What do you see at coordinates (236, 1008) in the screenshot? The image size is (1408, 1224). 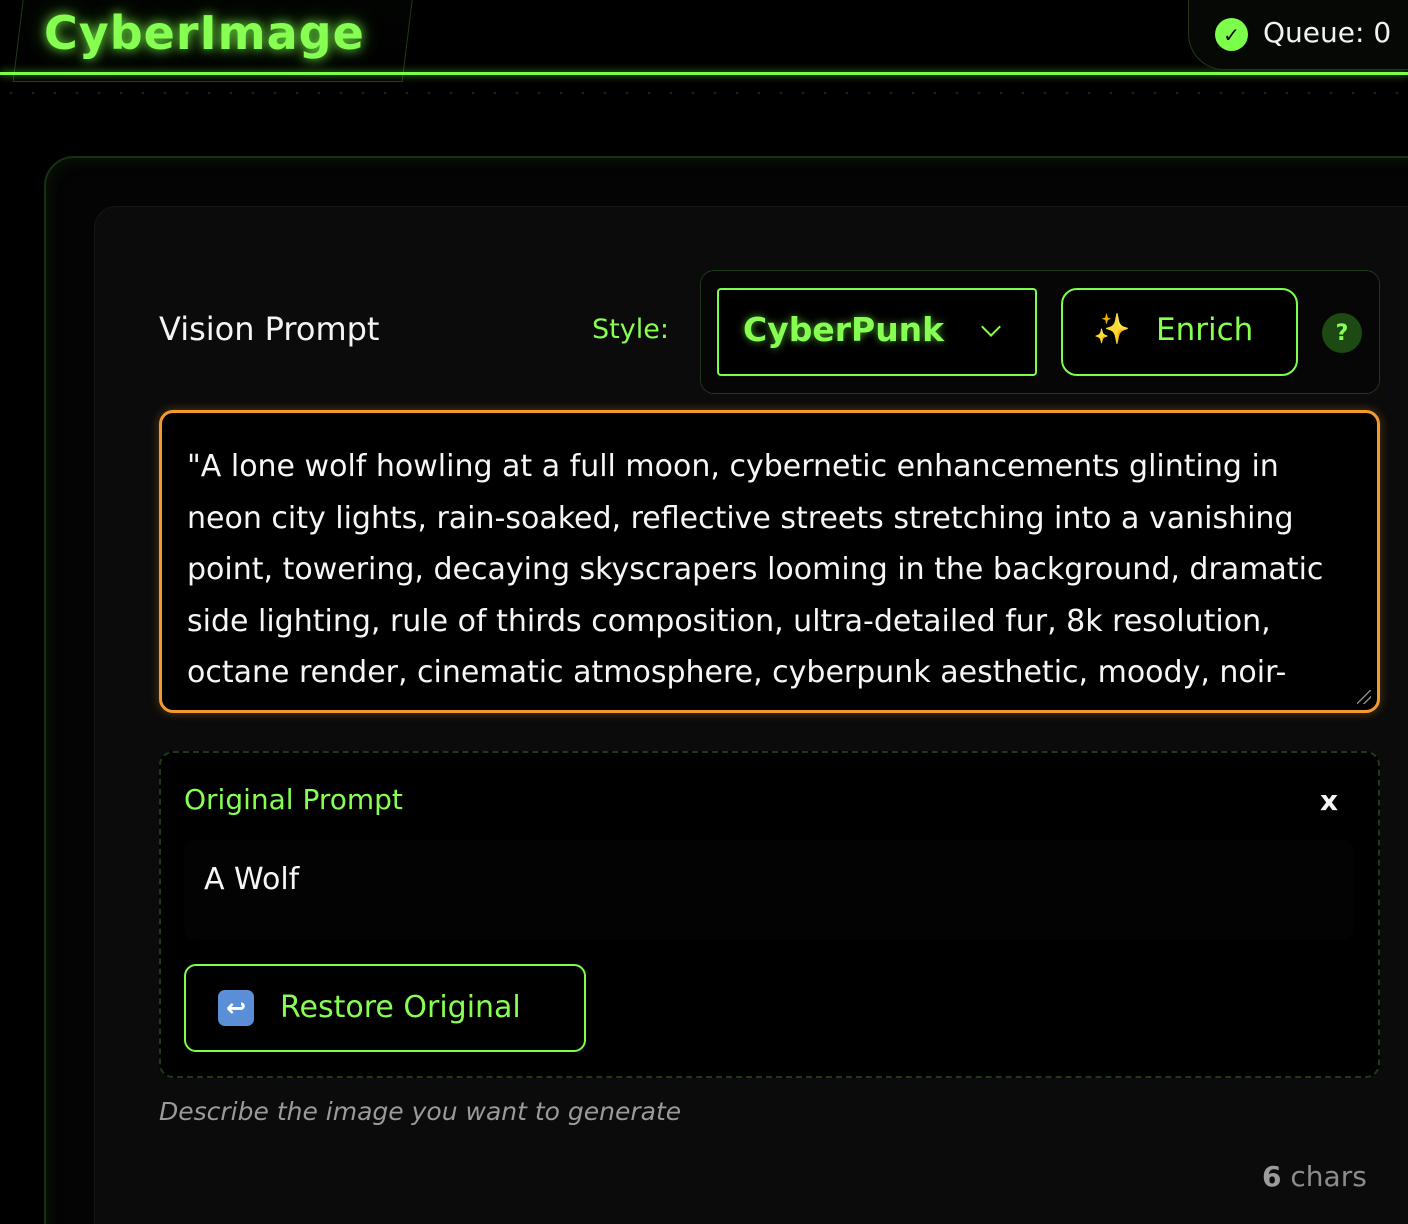 I see `return-arrow-icon: ↩` at bounding box center [236, 1008].